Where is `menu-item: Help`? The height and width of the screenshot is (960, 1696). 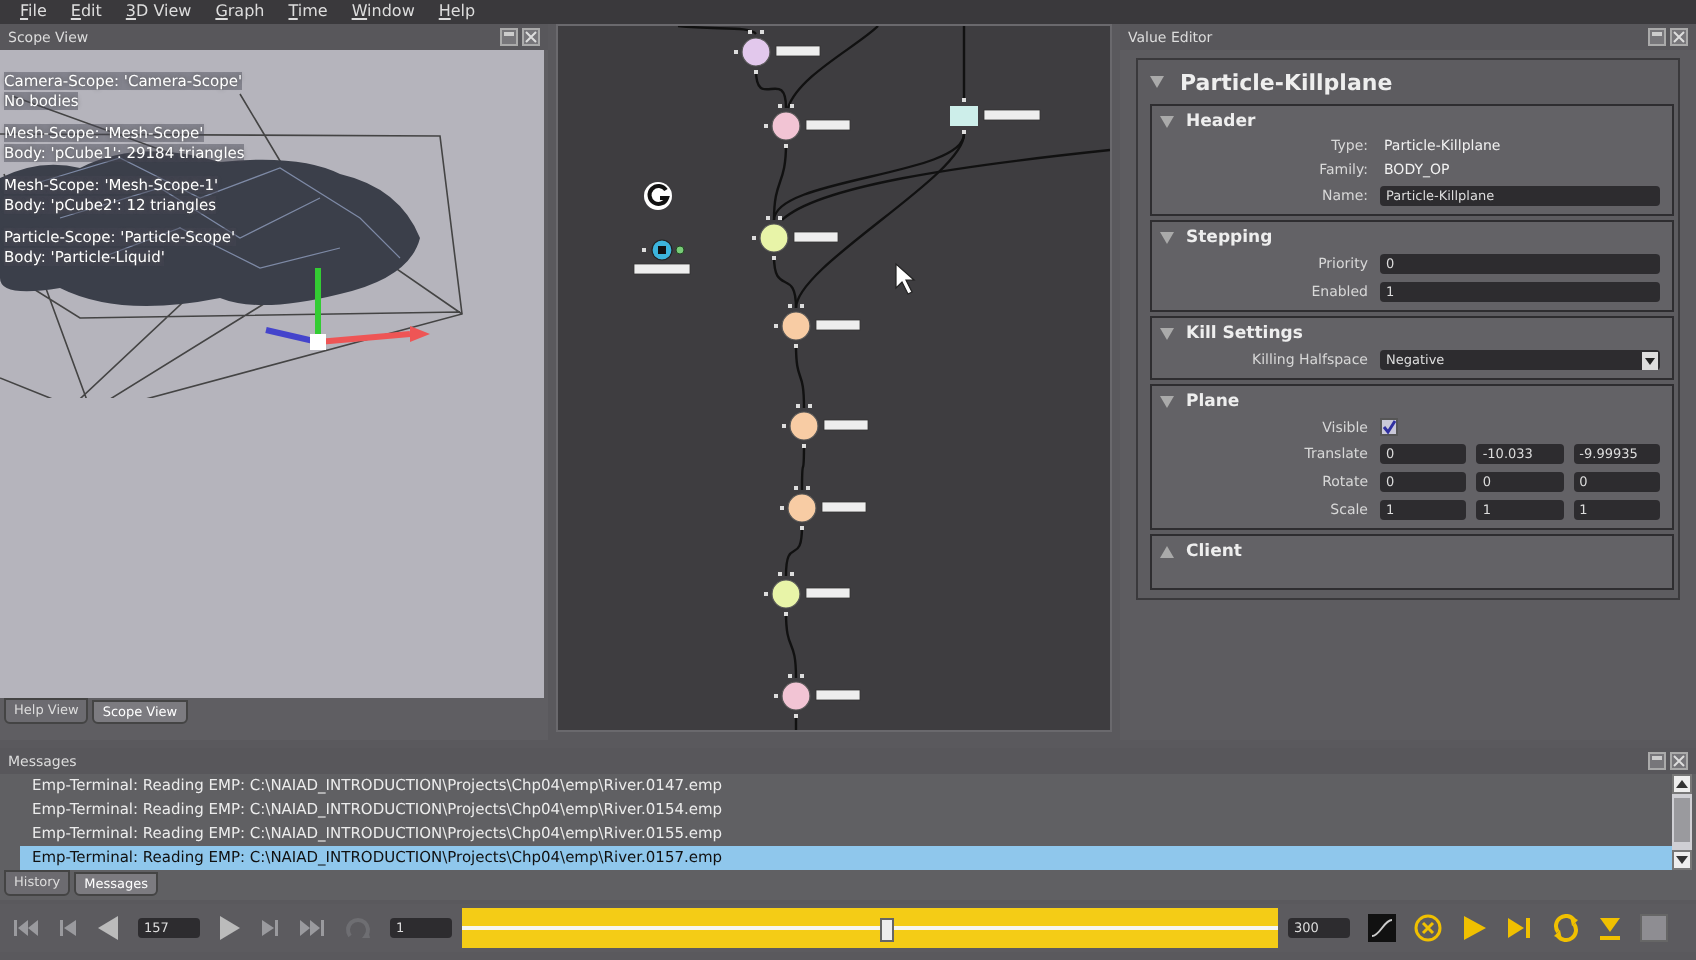
menu-item: Help is located at coordinates (457, 12).